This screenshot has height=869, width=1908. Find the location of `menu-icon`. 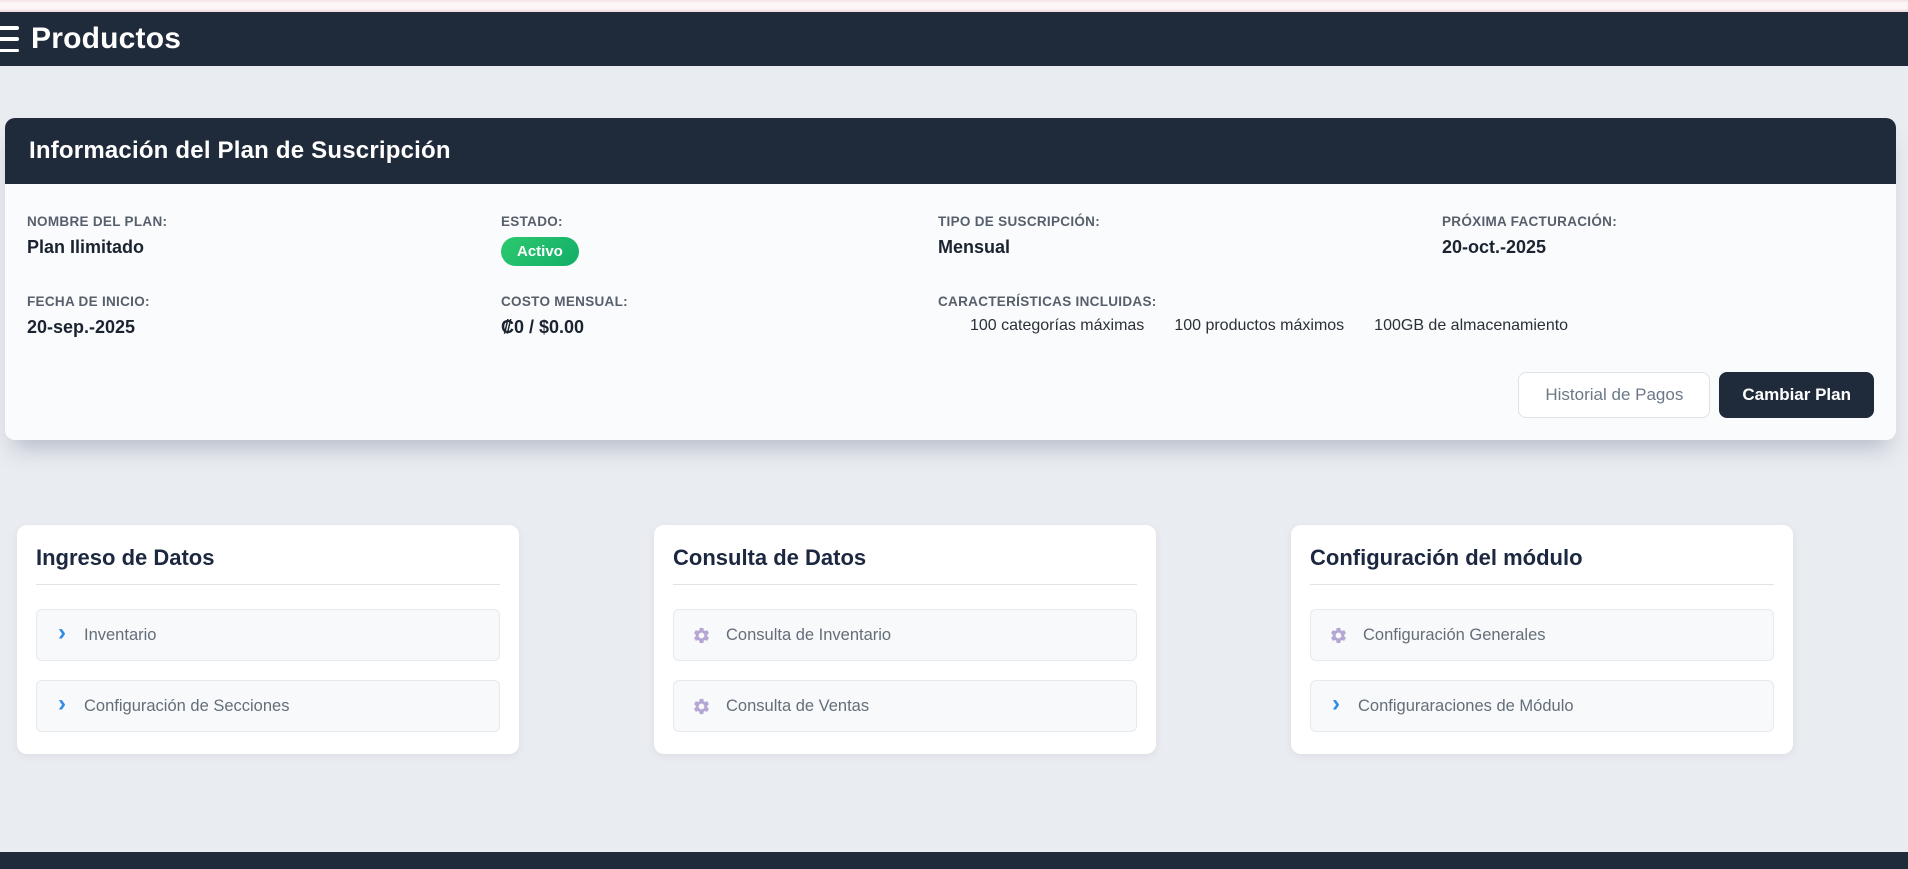

menu-icon is located at coordinates (9, 39).